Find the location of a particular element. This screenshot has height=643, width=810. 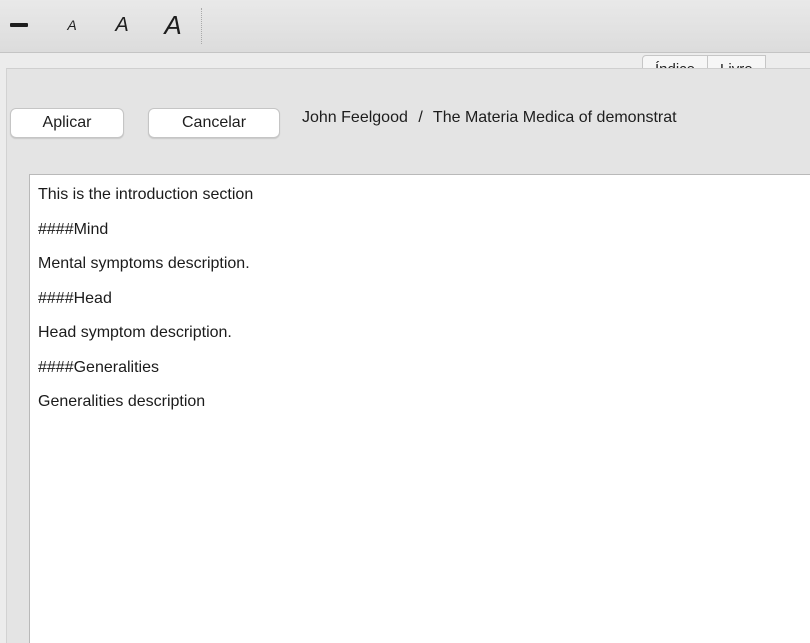

editor-line: Generalities description is located at coordinates (122, 401).